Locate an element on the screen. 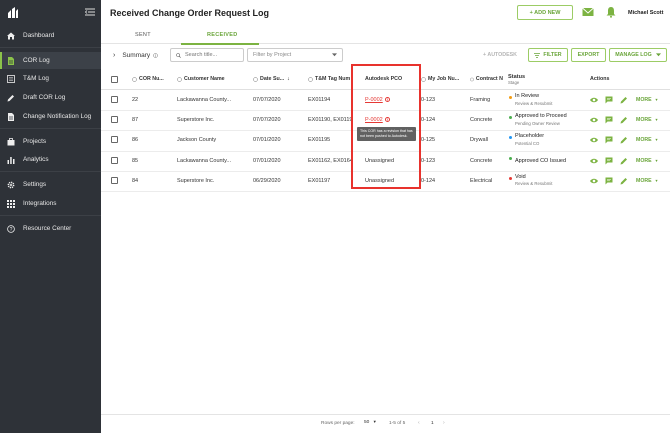  sidebar-item-draft-cor-log: Draft COR Log is located at coordinates (50, 97).